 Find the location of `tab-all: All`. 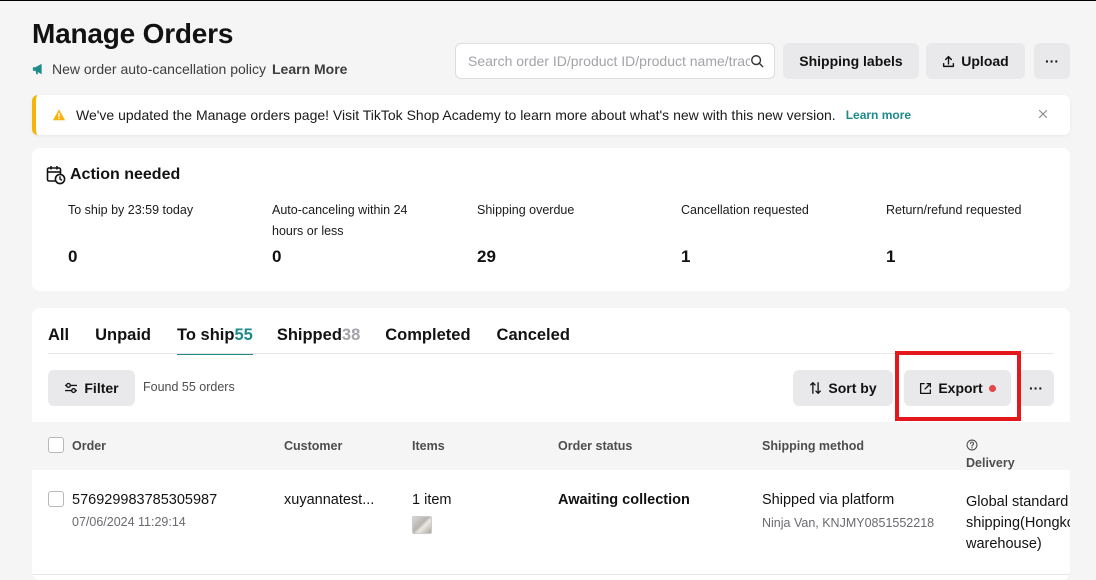

tab-all: All is located at coordinates (58, 340).